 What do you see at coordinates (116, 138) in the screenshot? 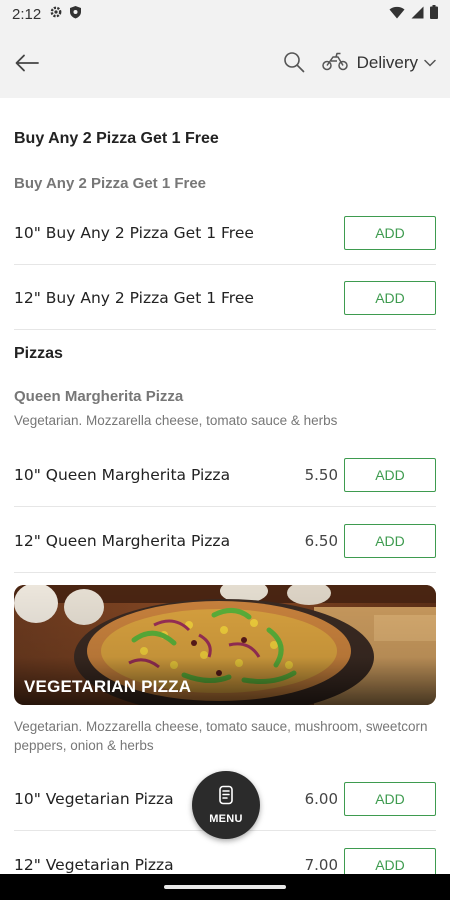
I see `section-title: Buy Any 2 Pizza Get 1 Free` at bounding box center [116, 138].